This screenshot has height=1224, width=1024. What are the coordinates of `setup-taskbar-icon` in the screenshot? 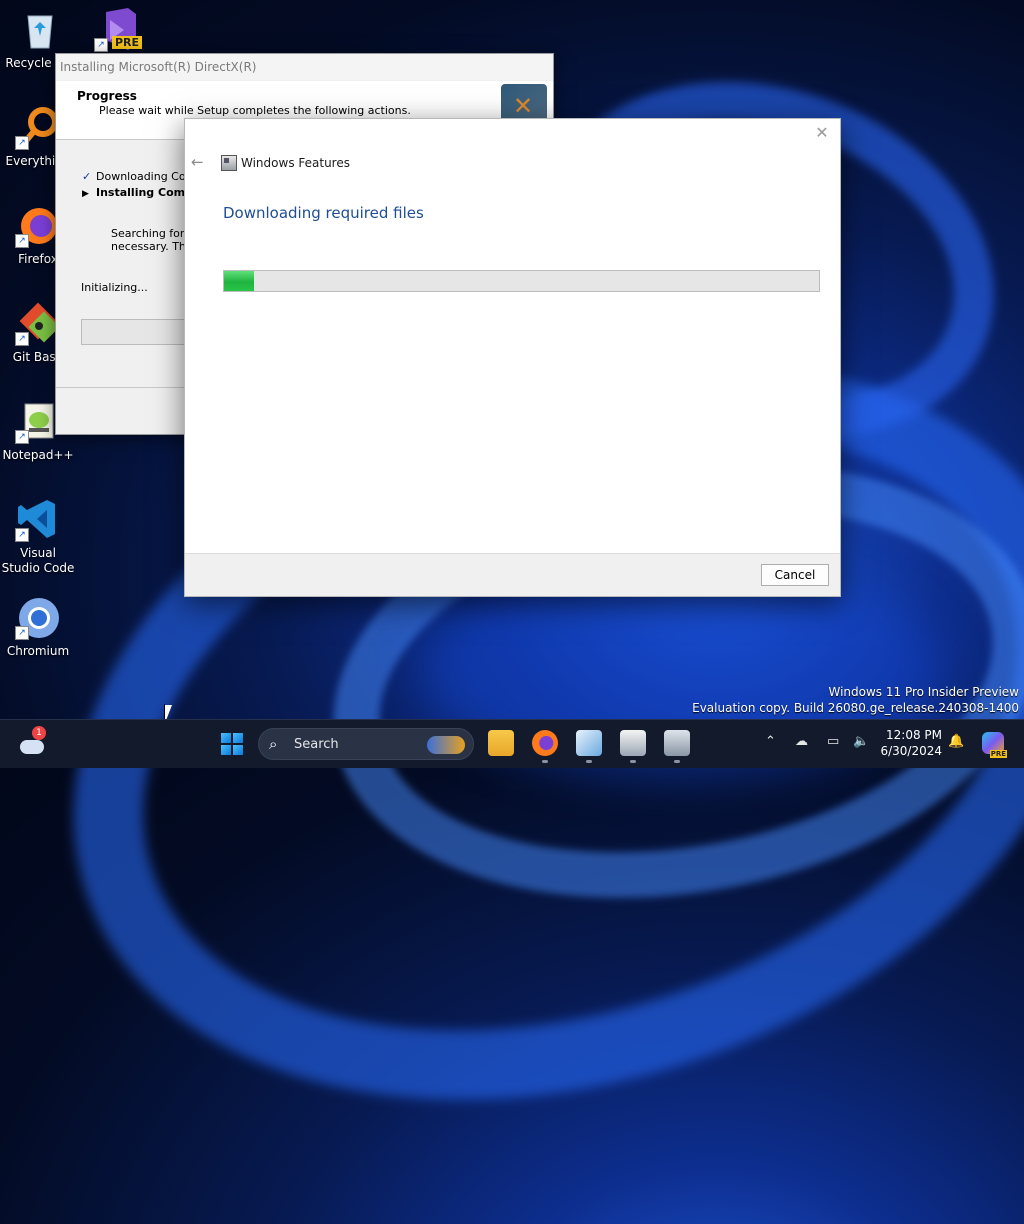 It's located at (633, 746).